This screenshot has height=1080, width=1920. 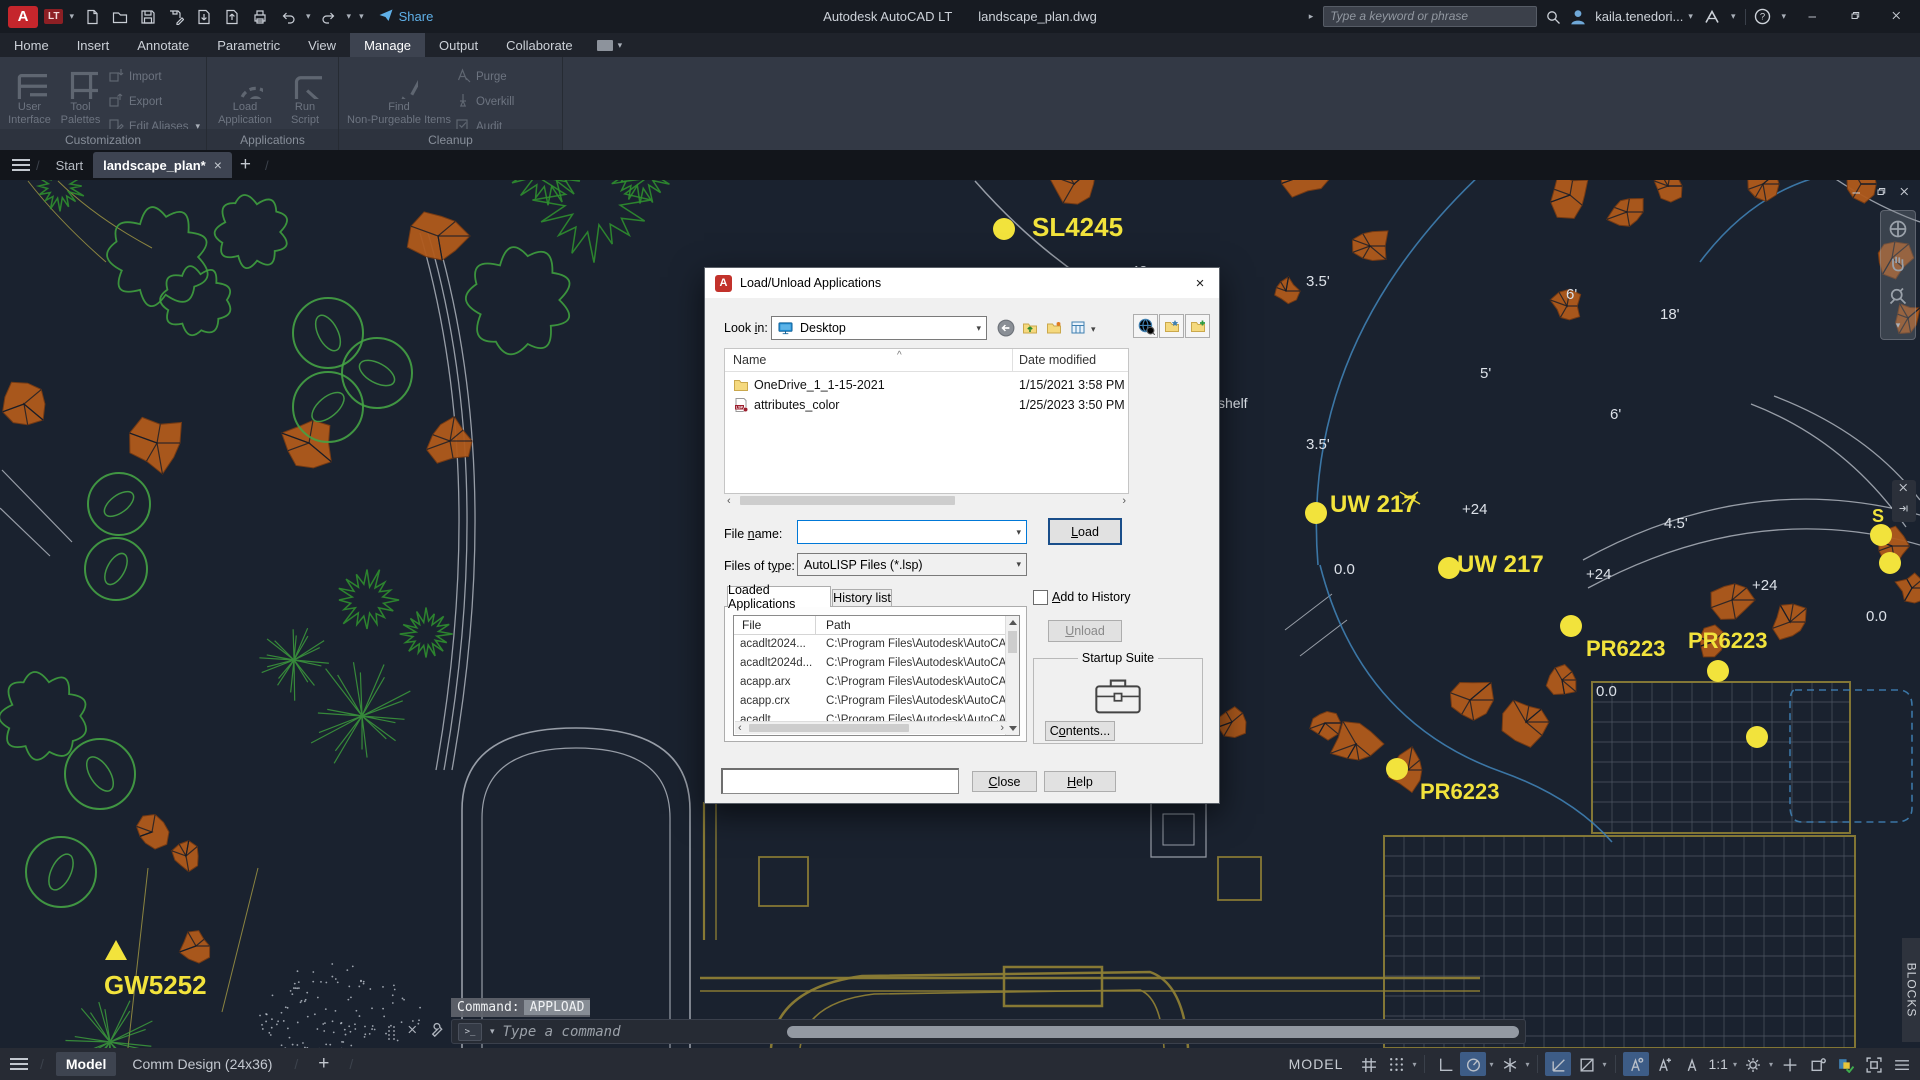 I want to click on ribbon-tab-parametric: Parametric, so click(x=248, y=45).